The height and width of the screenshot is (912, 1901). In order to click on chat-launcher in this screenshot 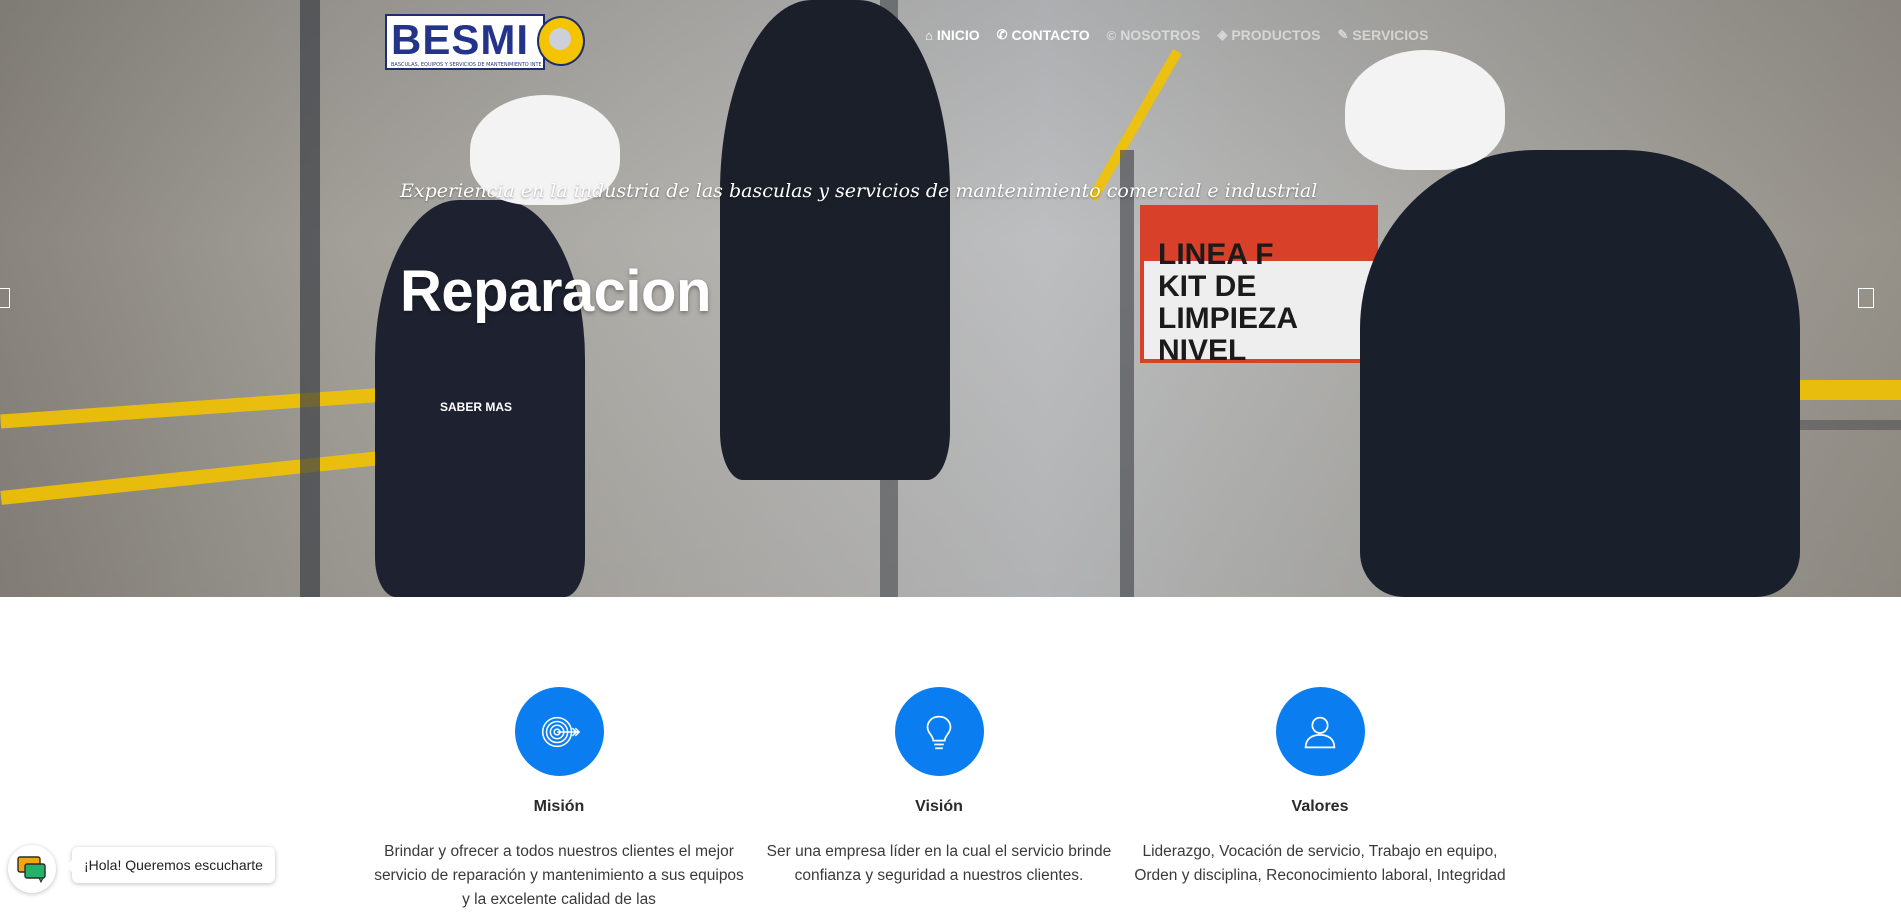, I will do `click(32, 869)`.